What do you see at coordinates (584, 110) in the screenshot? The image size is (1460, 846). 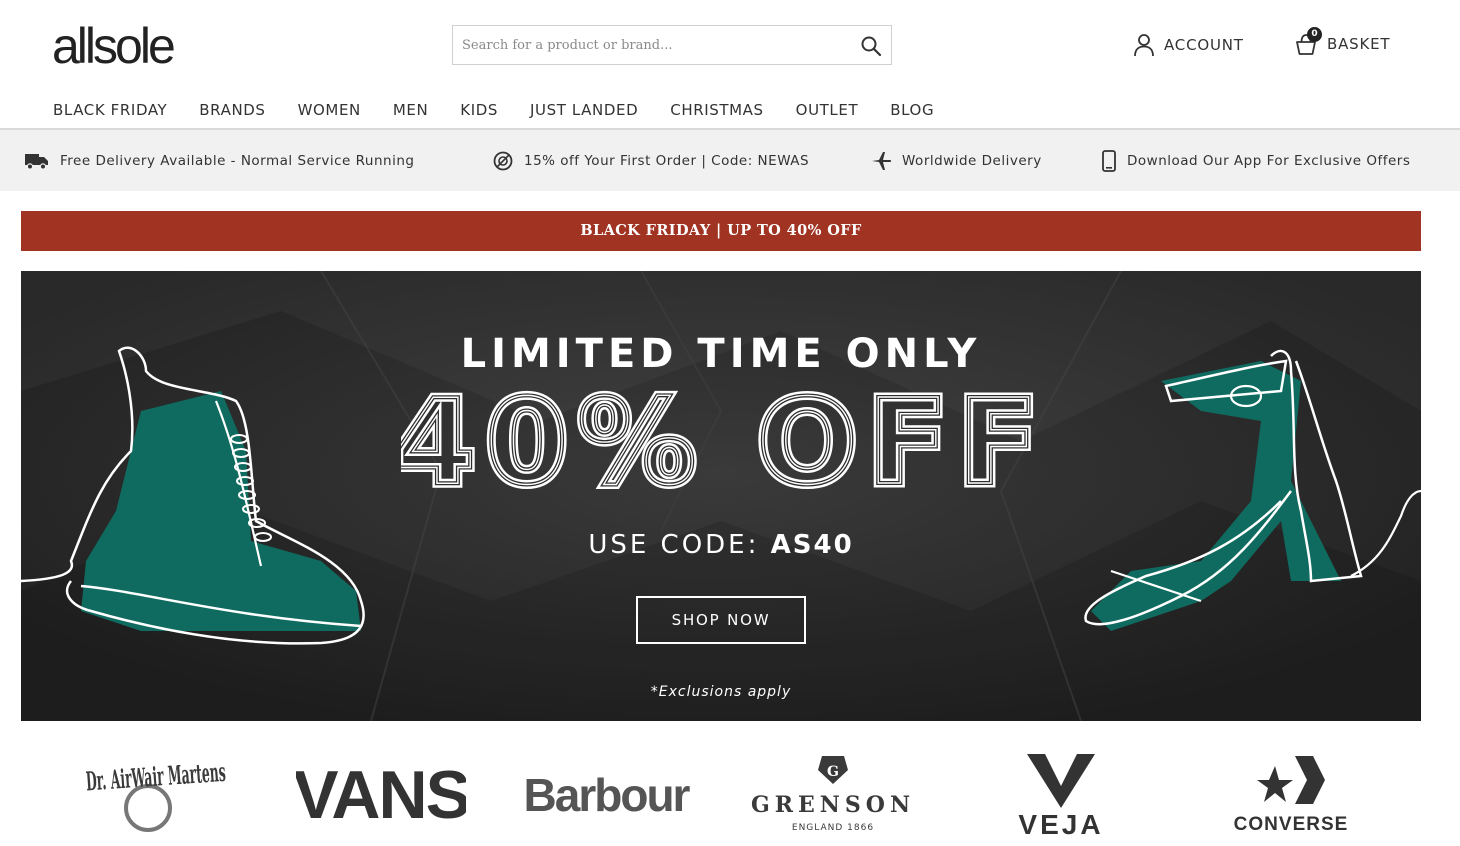 I see `nav-item-just-landed: JUST LANDED` at bounding box center [584, 110].